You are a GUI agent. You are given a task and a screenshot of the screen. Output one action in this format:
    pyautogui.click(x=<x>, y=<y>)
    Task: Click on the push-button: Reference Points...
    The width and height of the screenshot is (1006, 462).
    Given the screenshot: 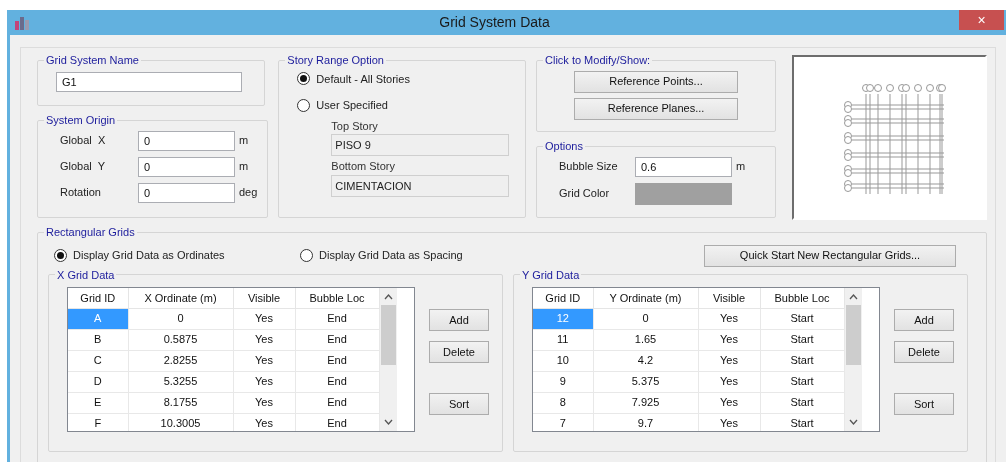 What is the action you would take?
    pyautogui.click(x=656, y=81)
    